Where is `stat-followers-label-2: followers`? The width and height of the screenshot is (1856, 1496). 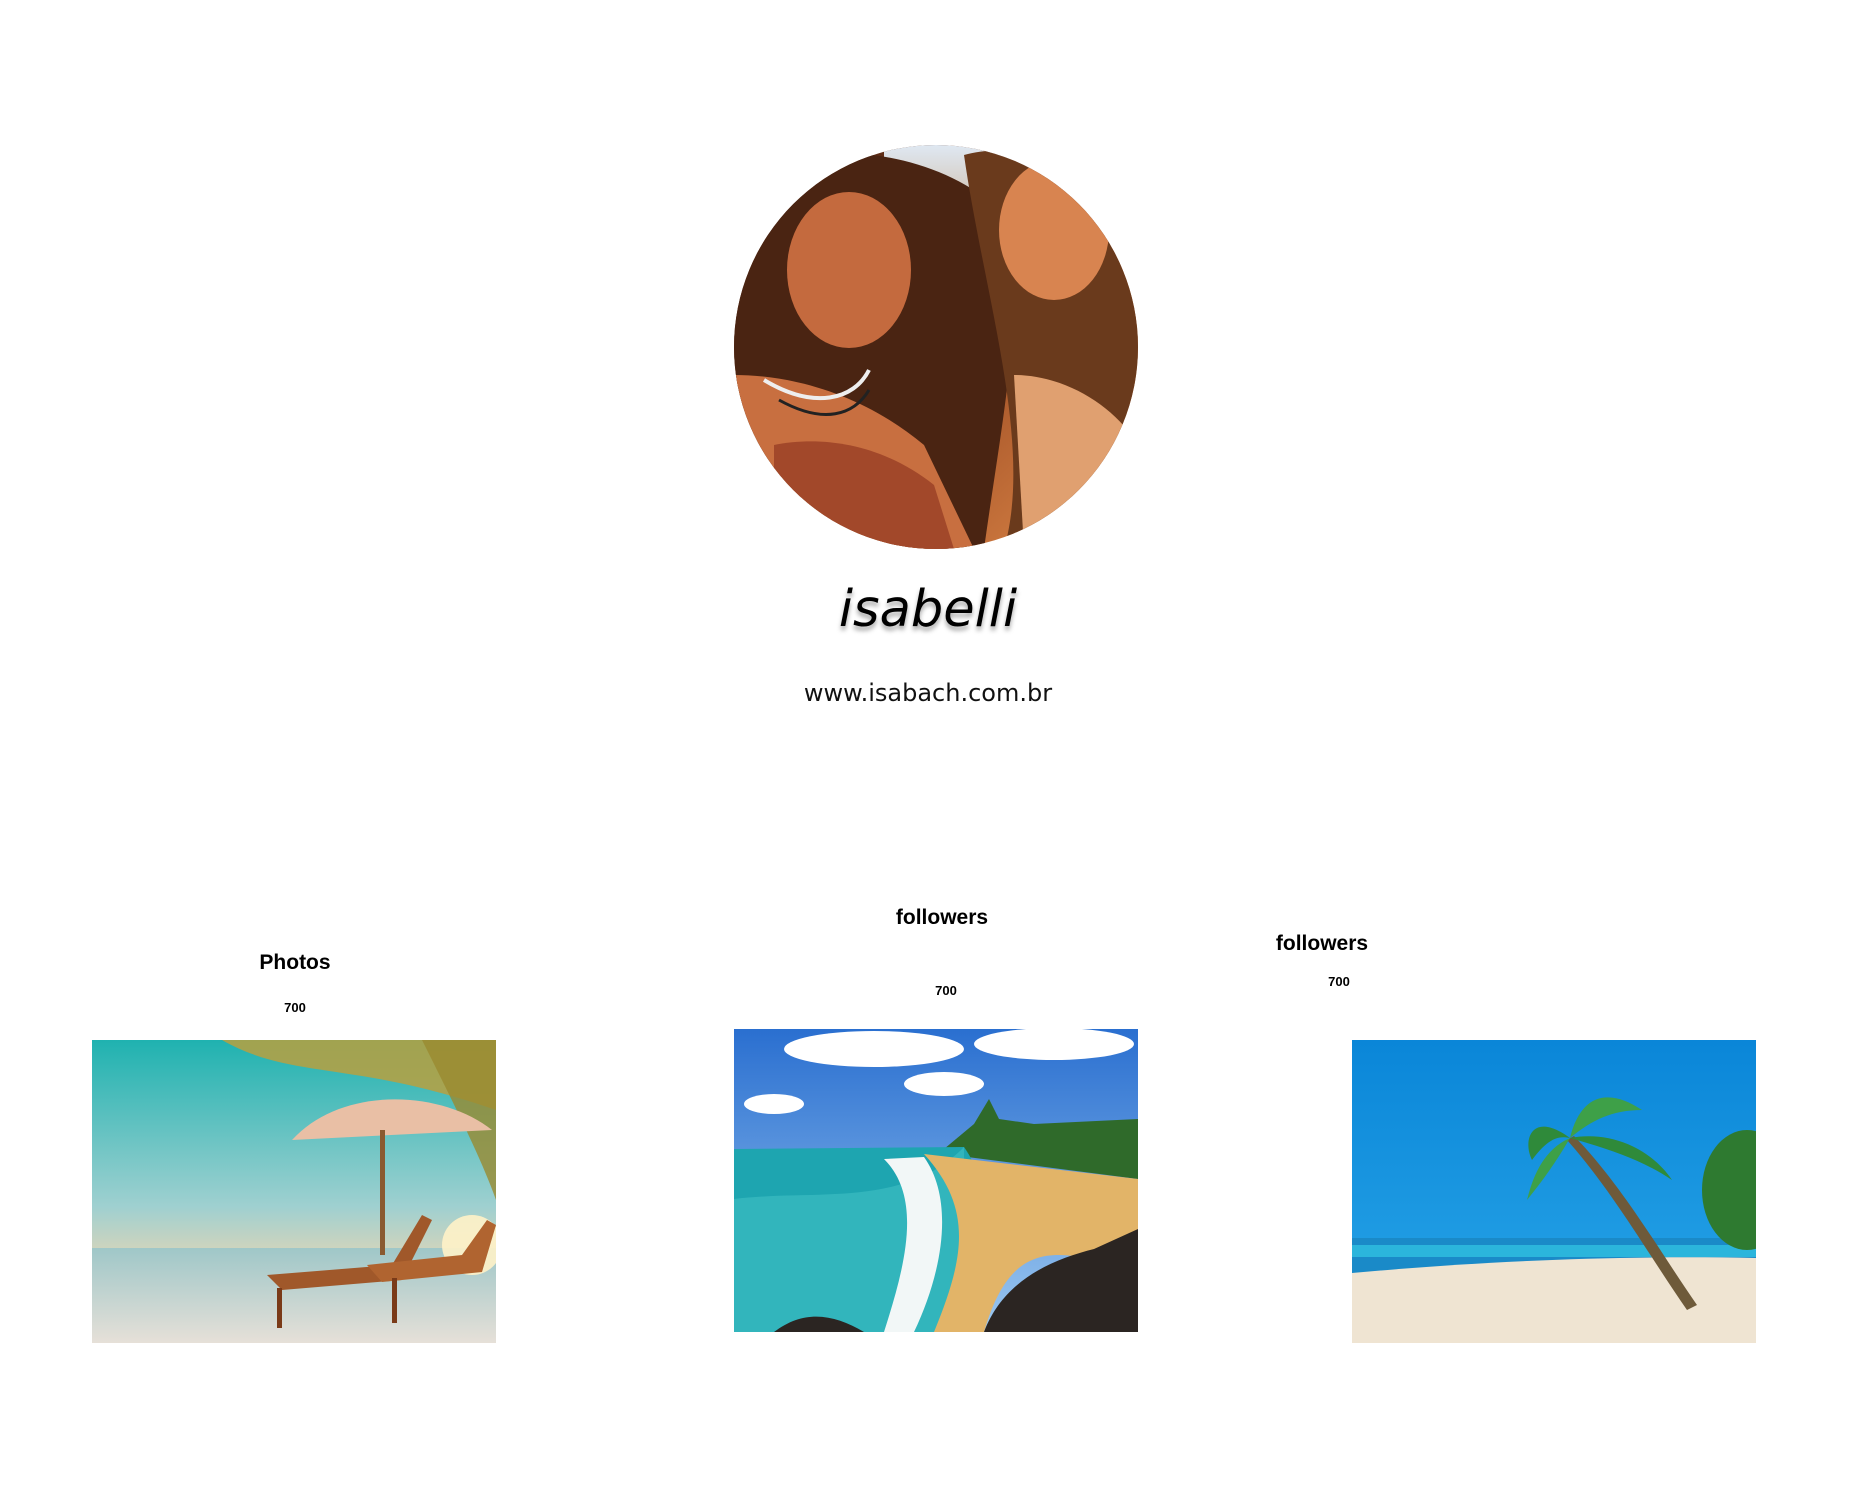 stat-followers-label-2: followers is located at coordinates (1322, 943).